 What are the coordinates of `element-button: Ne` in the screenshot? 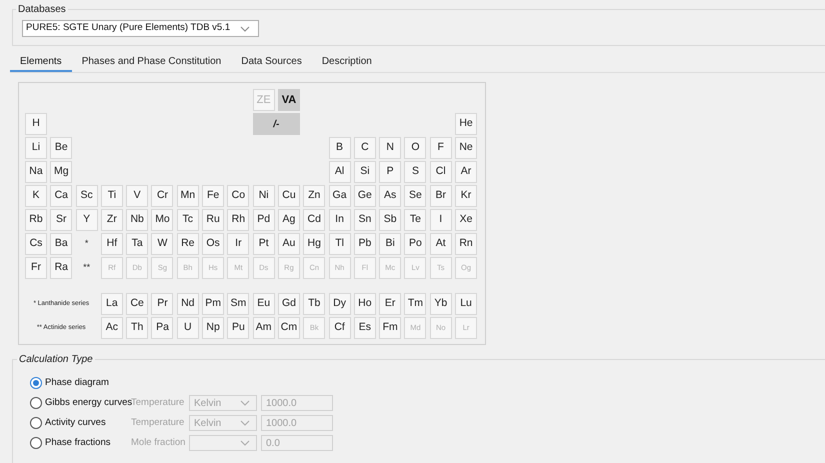 It's located at (466, 148).